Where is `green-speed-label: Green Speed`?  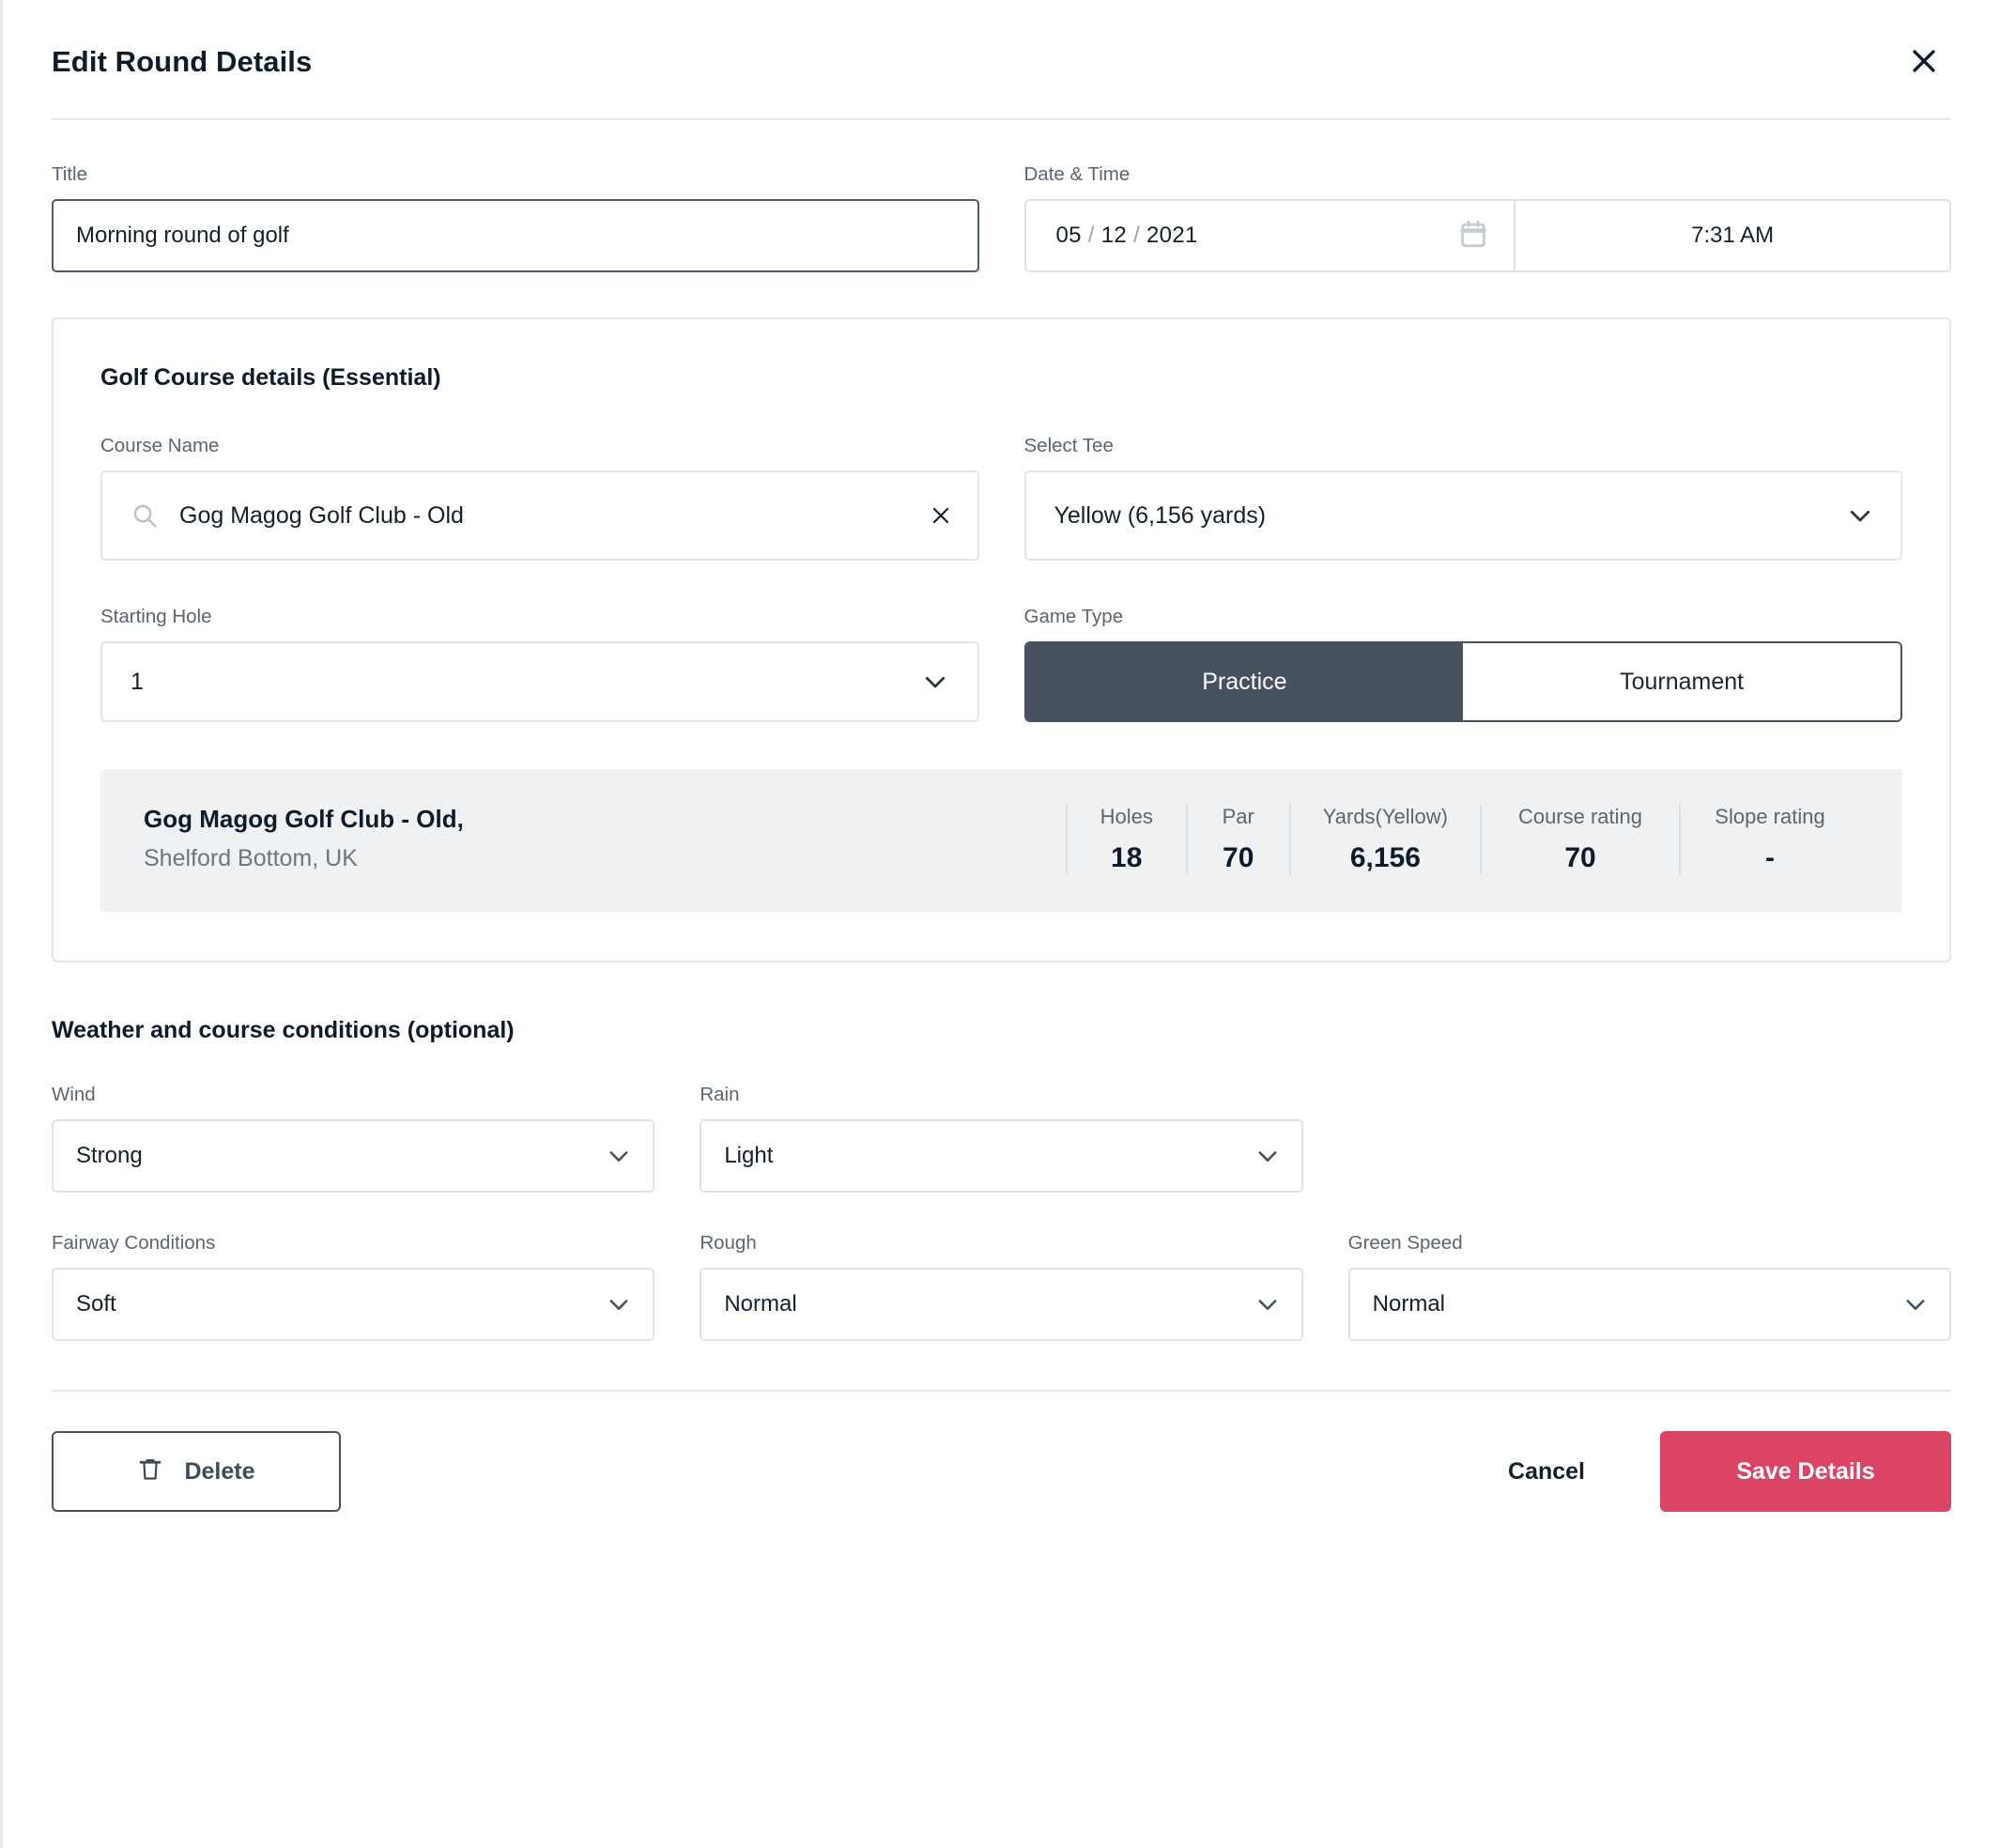 green-speed-label: Green Speed is located at coordinates (1405, 1243).